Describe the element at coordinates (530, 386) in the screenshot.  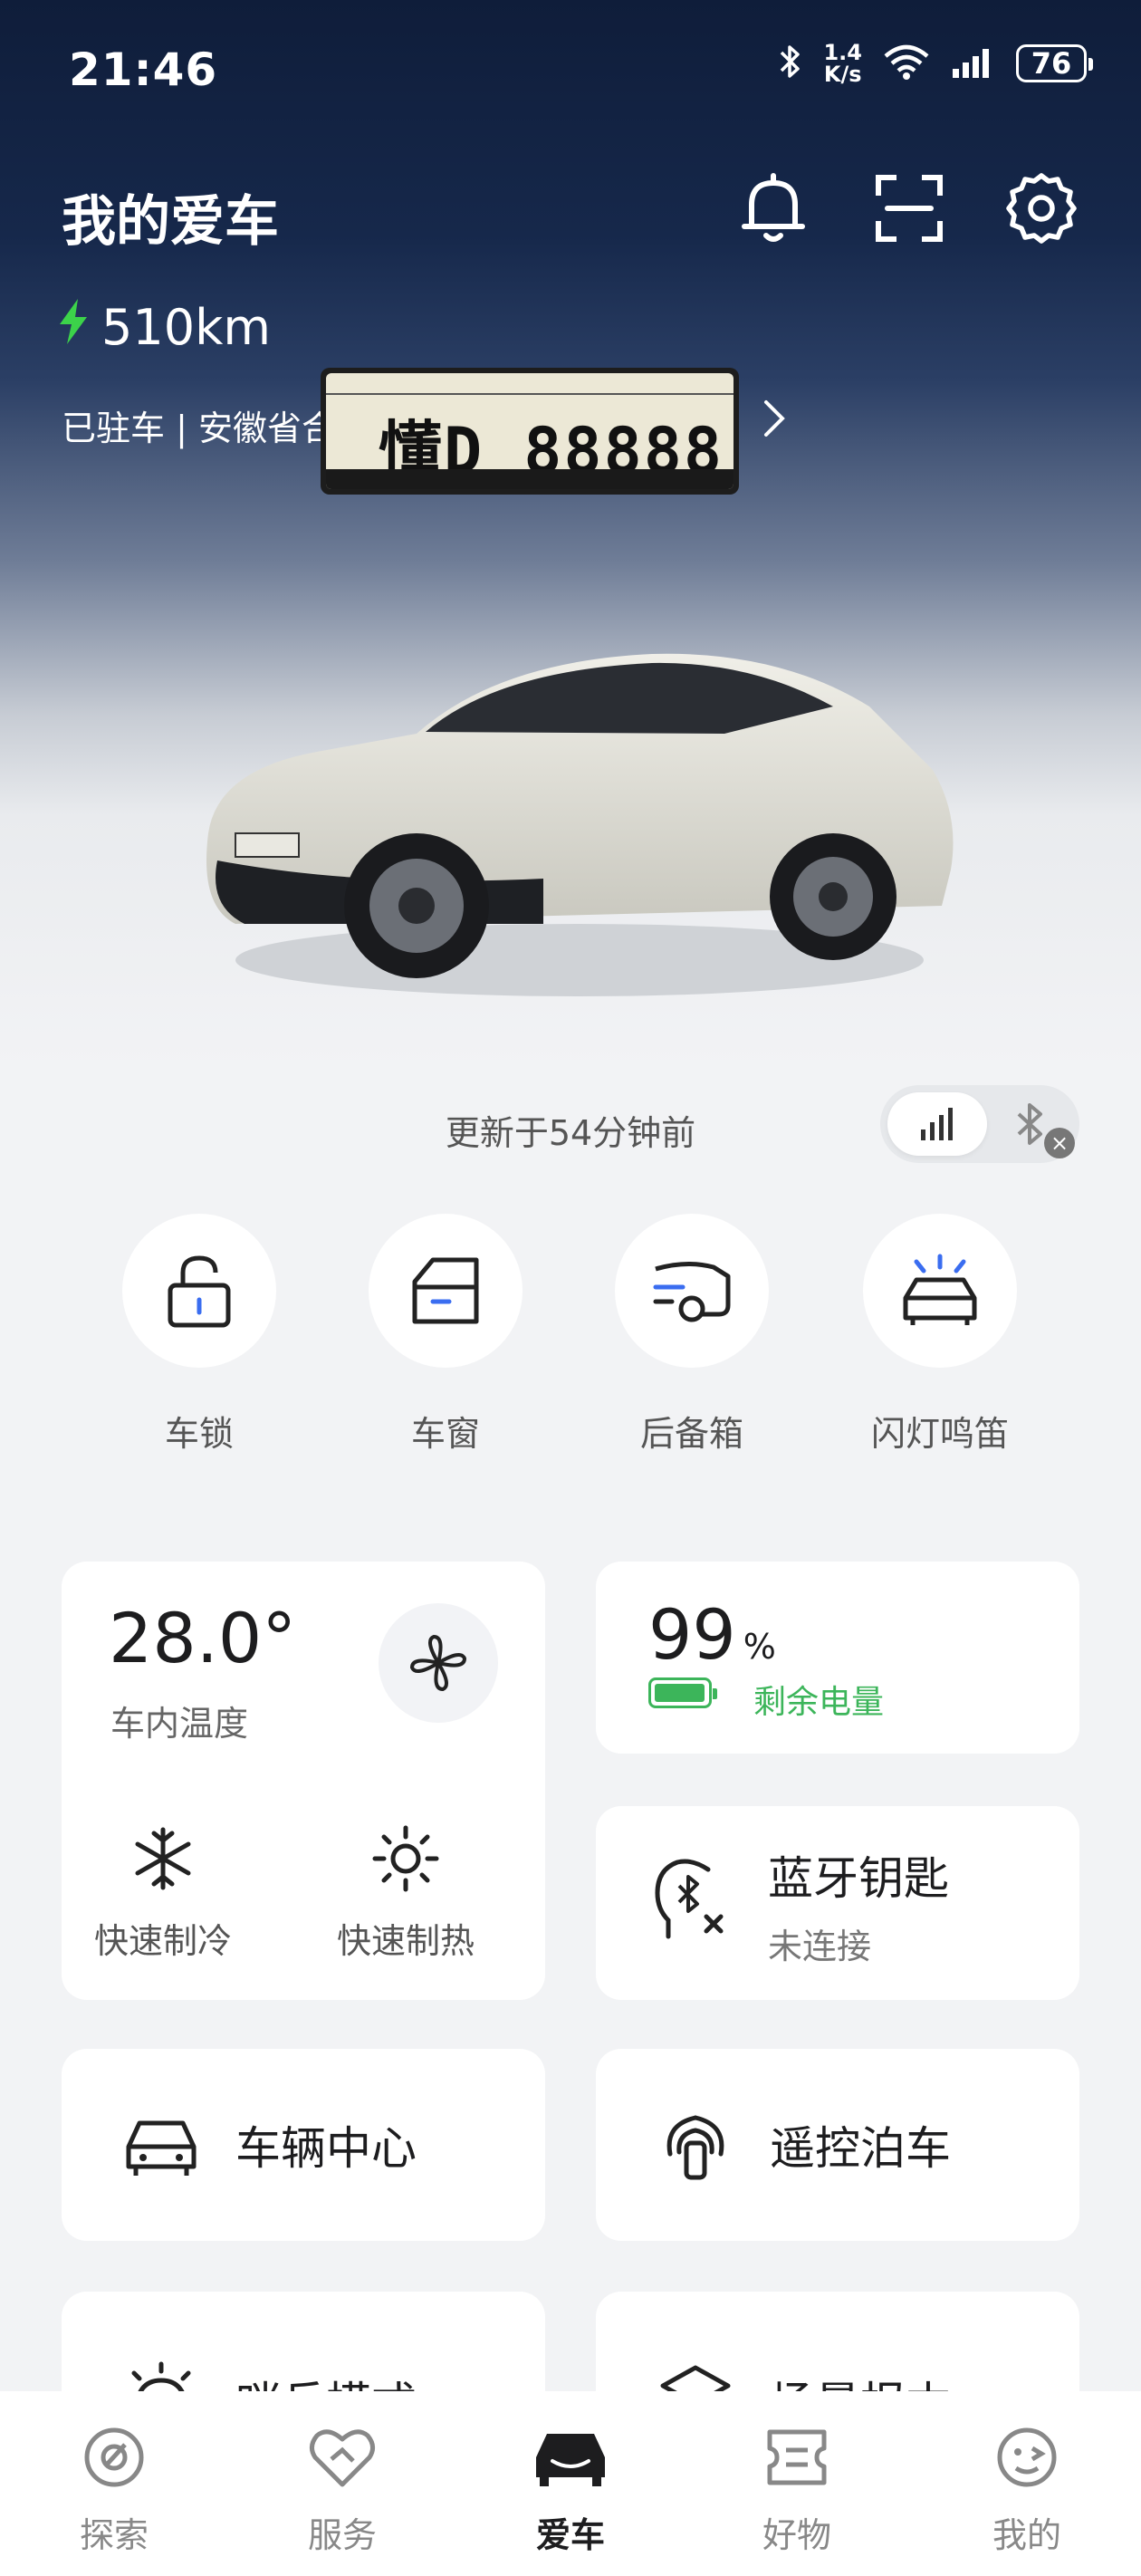
I see `plate-top-strip` at that location.